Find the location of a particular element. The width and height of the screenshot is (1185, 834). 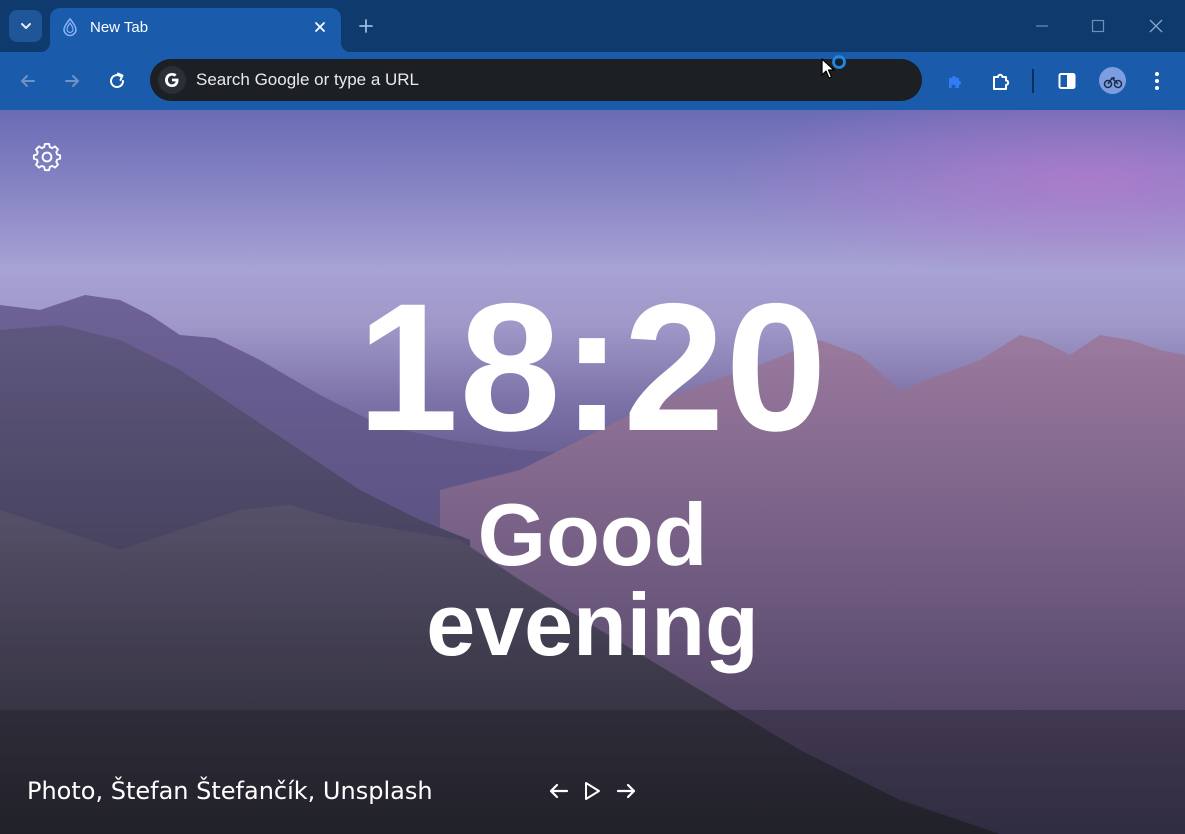

close-window-icon is located at coordinates (1156, 26).